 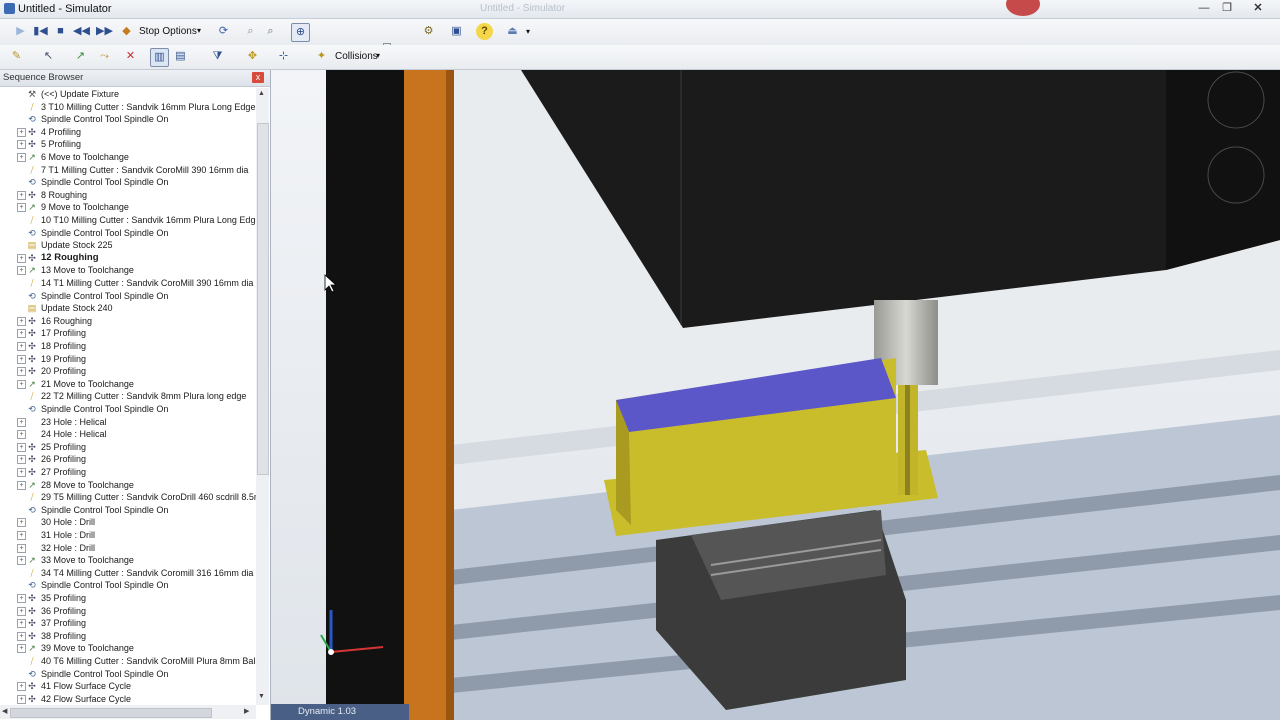 I want to click on tree-vertical-scrollbar: ▲ ▼, so click(x=262, y=396).